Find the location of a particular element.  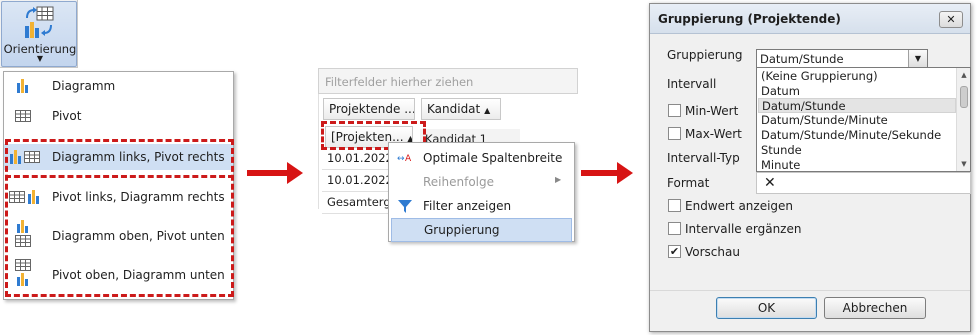

menu-item-filter-anzeigen: Filter anzeigen is located at coordinates (481, 206).